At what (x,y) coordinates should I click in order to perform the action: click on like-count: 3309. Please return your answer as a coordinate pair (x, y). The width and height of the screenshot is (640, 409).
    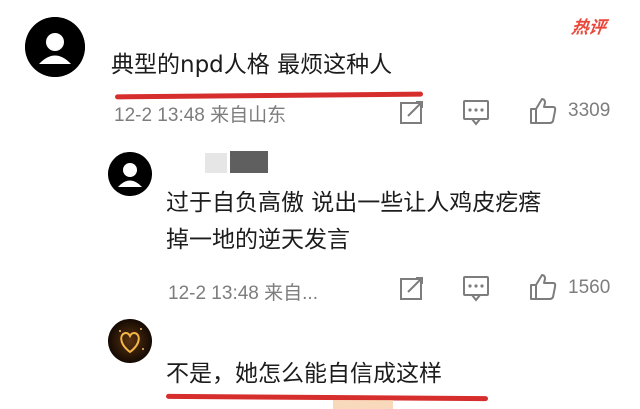
    Looking at the image, I should click on (589, 110).